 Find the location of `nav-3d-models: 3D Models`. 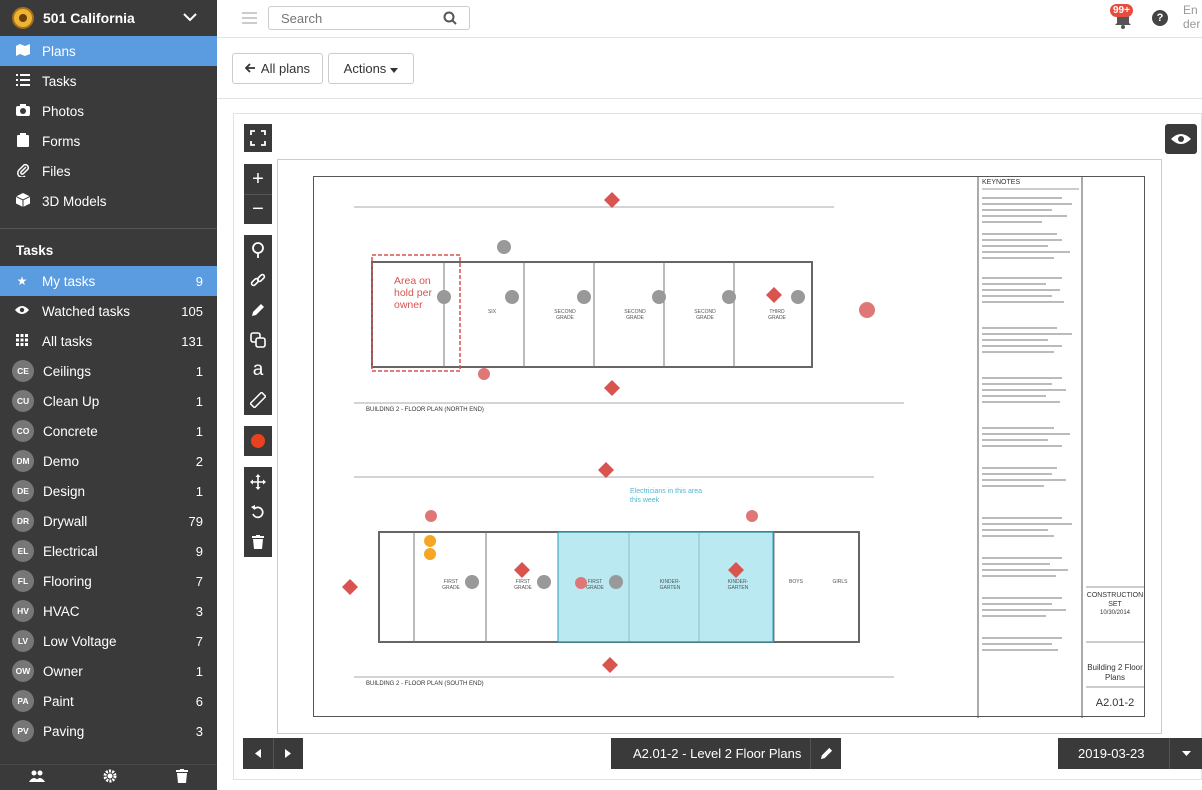

nav-3d-models: 3D Models is located at coordinates (108, 201).